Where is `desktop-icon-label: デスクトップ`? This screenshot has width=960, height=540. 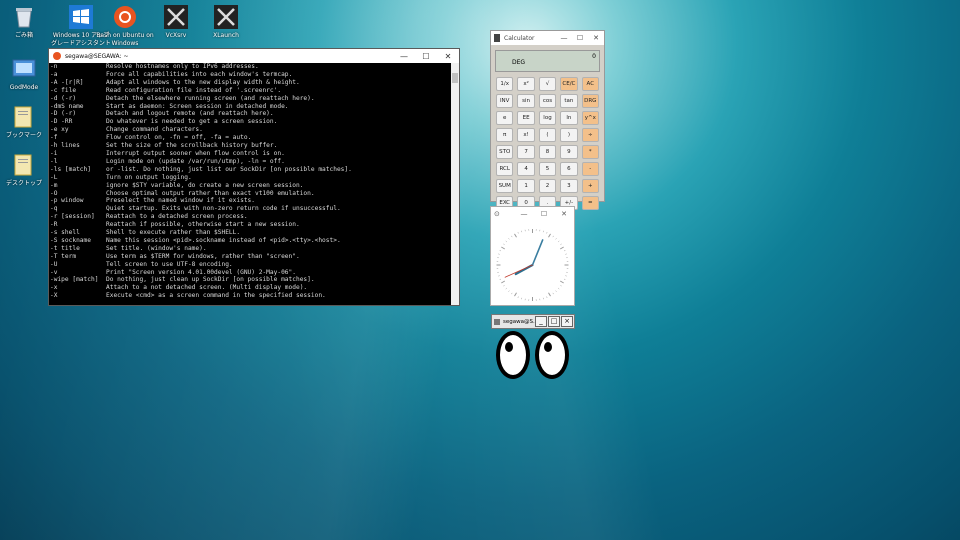
desktop-icon-label: デスクトップ is located at coordinates (23, 183).